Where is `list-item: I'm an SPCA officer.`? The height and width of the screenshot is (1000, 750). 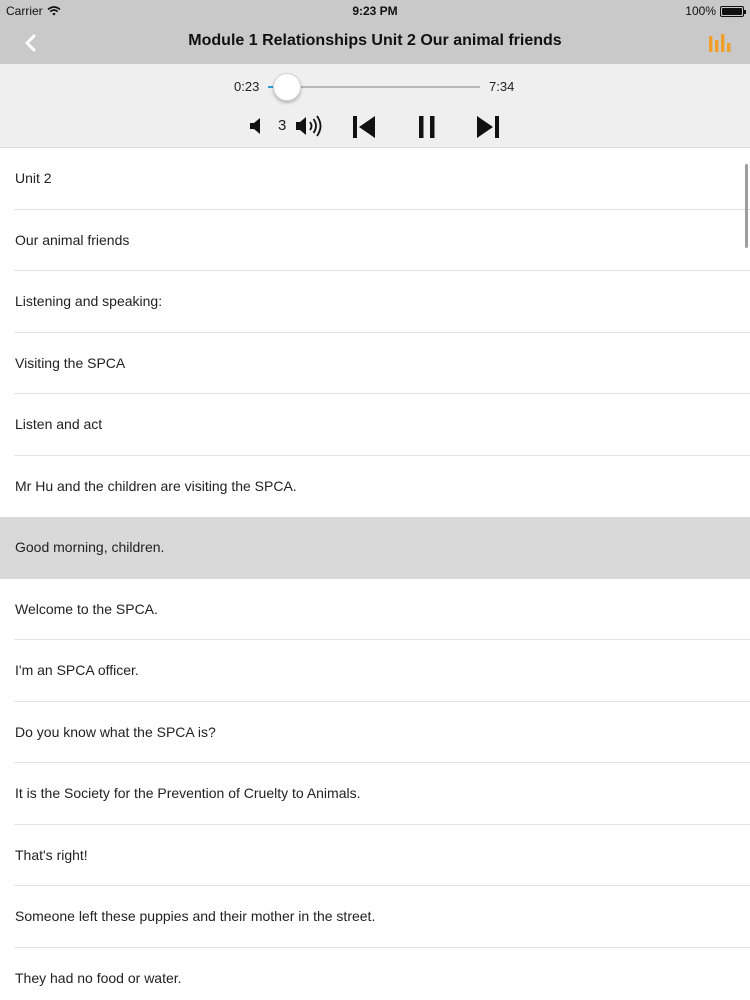
list-item: I'm an SPCA officer. is located at coordinates (375, 671).